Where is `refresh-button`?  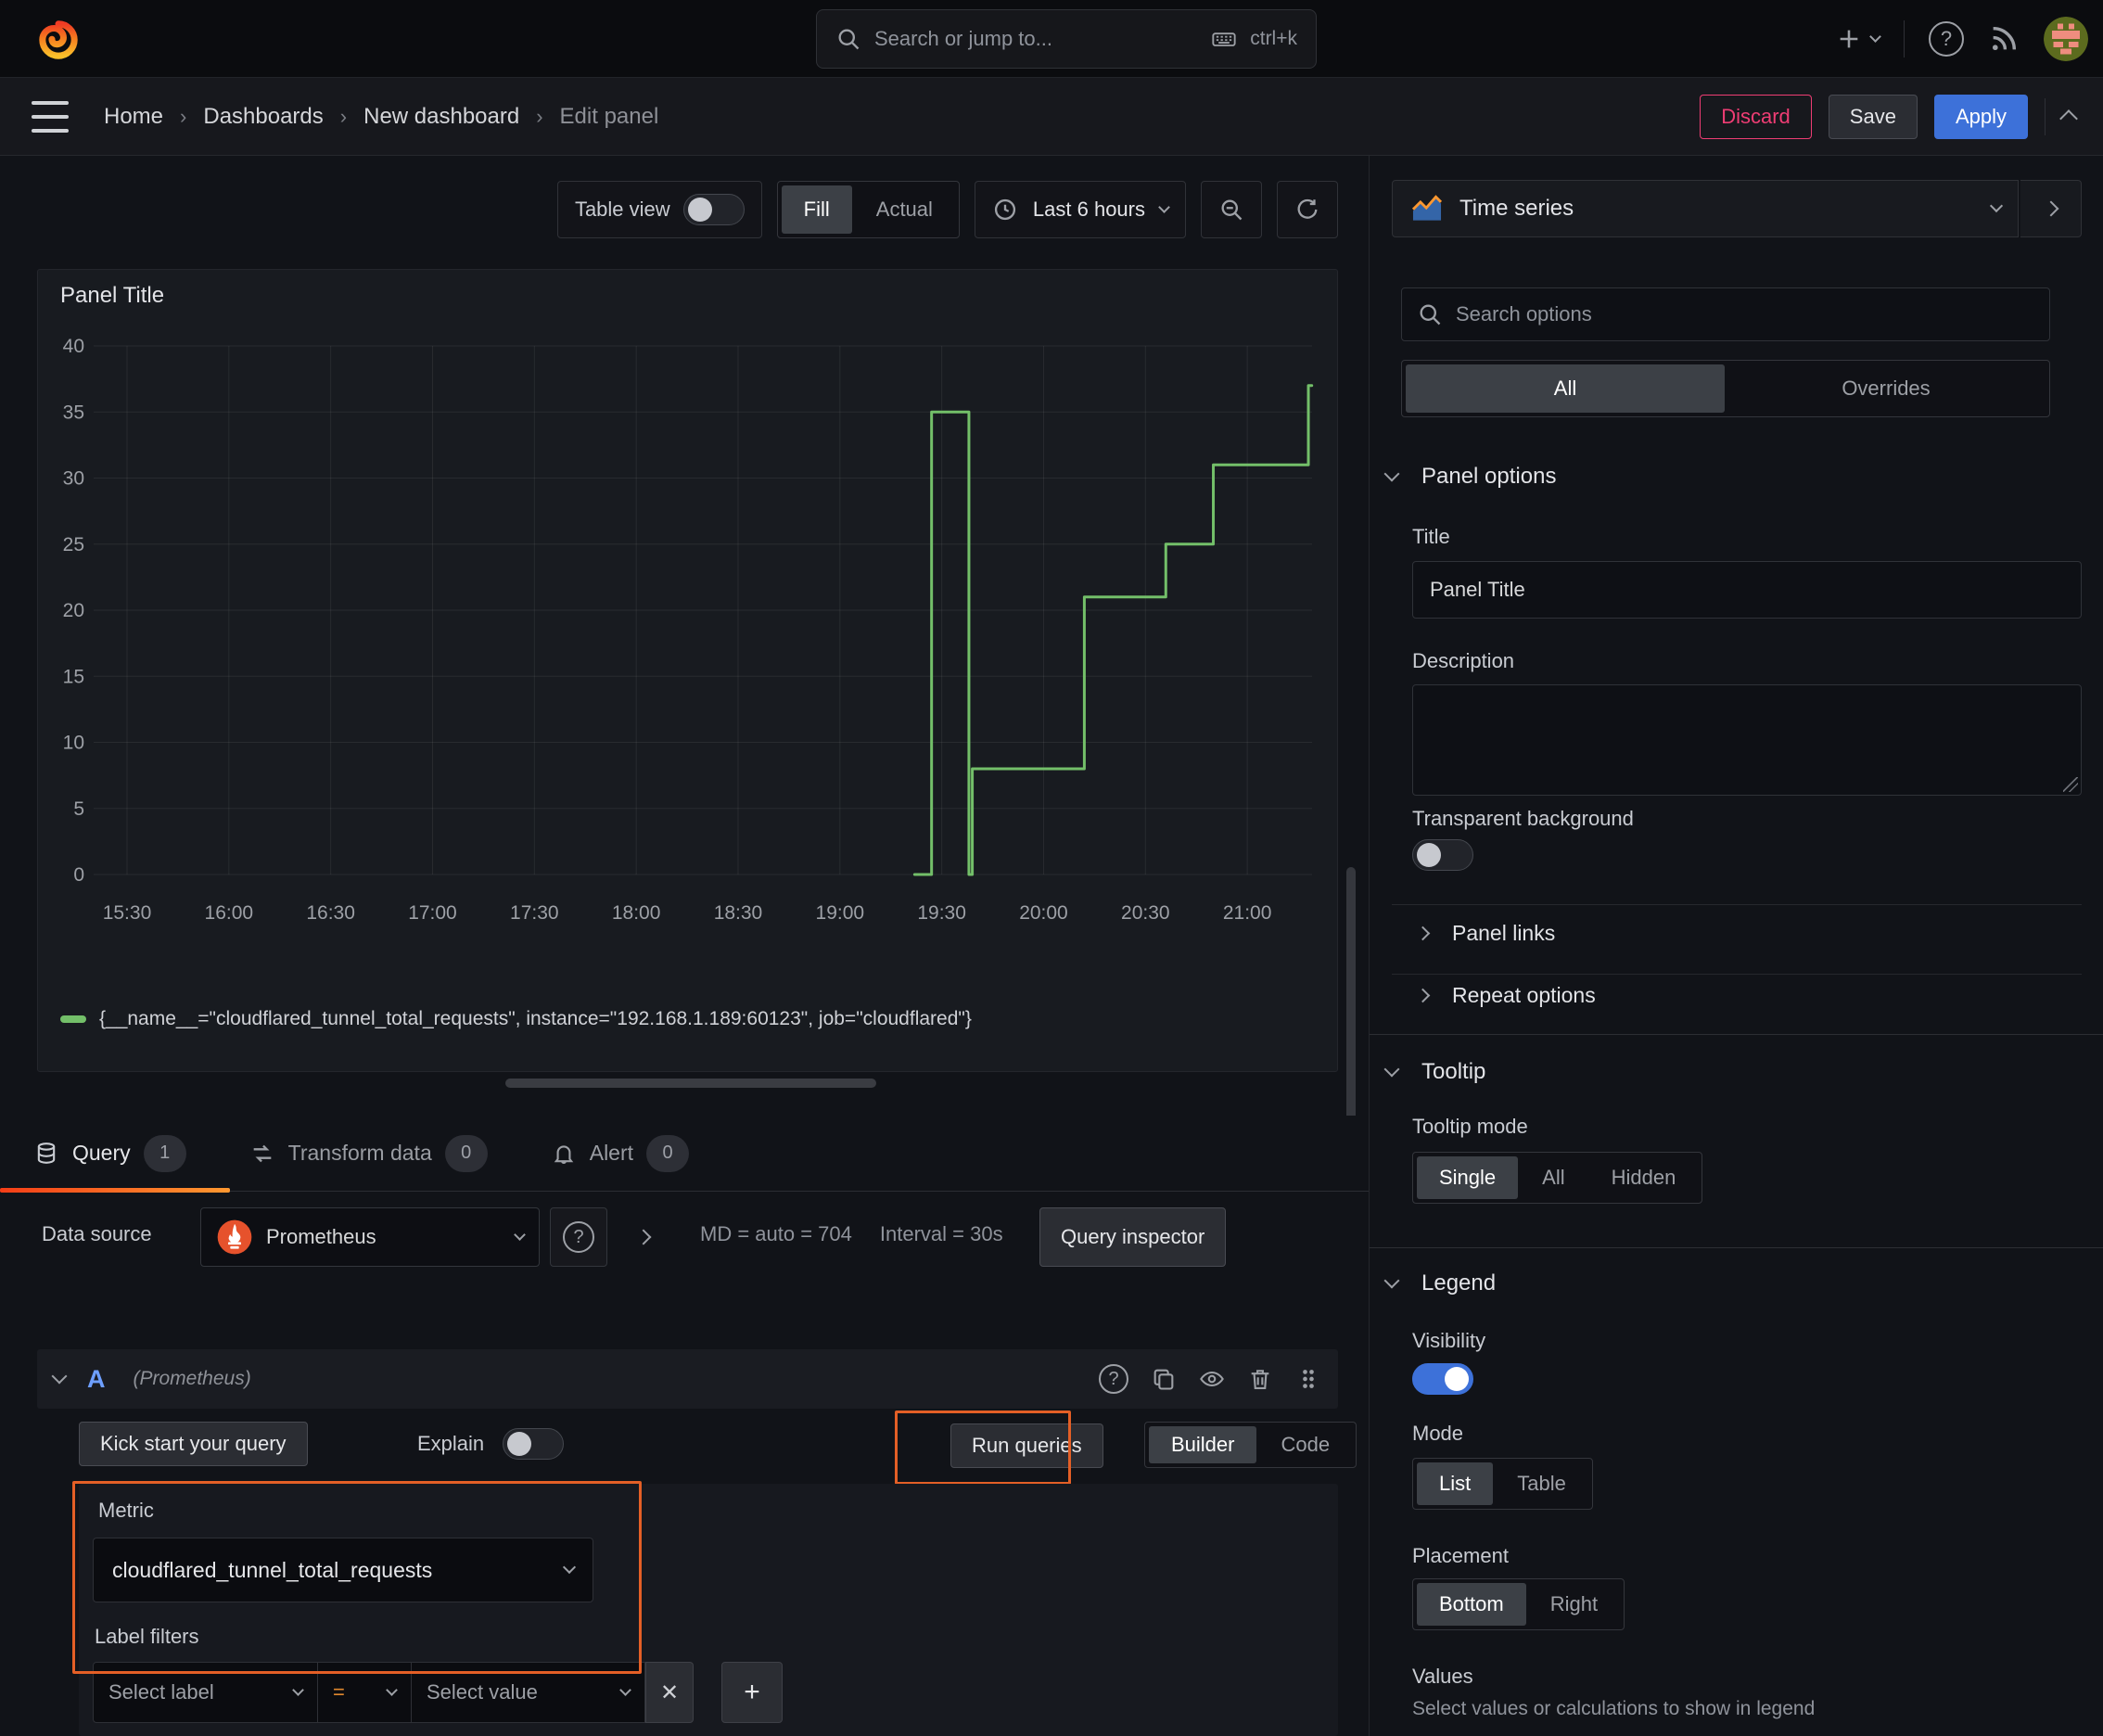
refresh-button is located at coordinates (1307, 209).